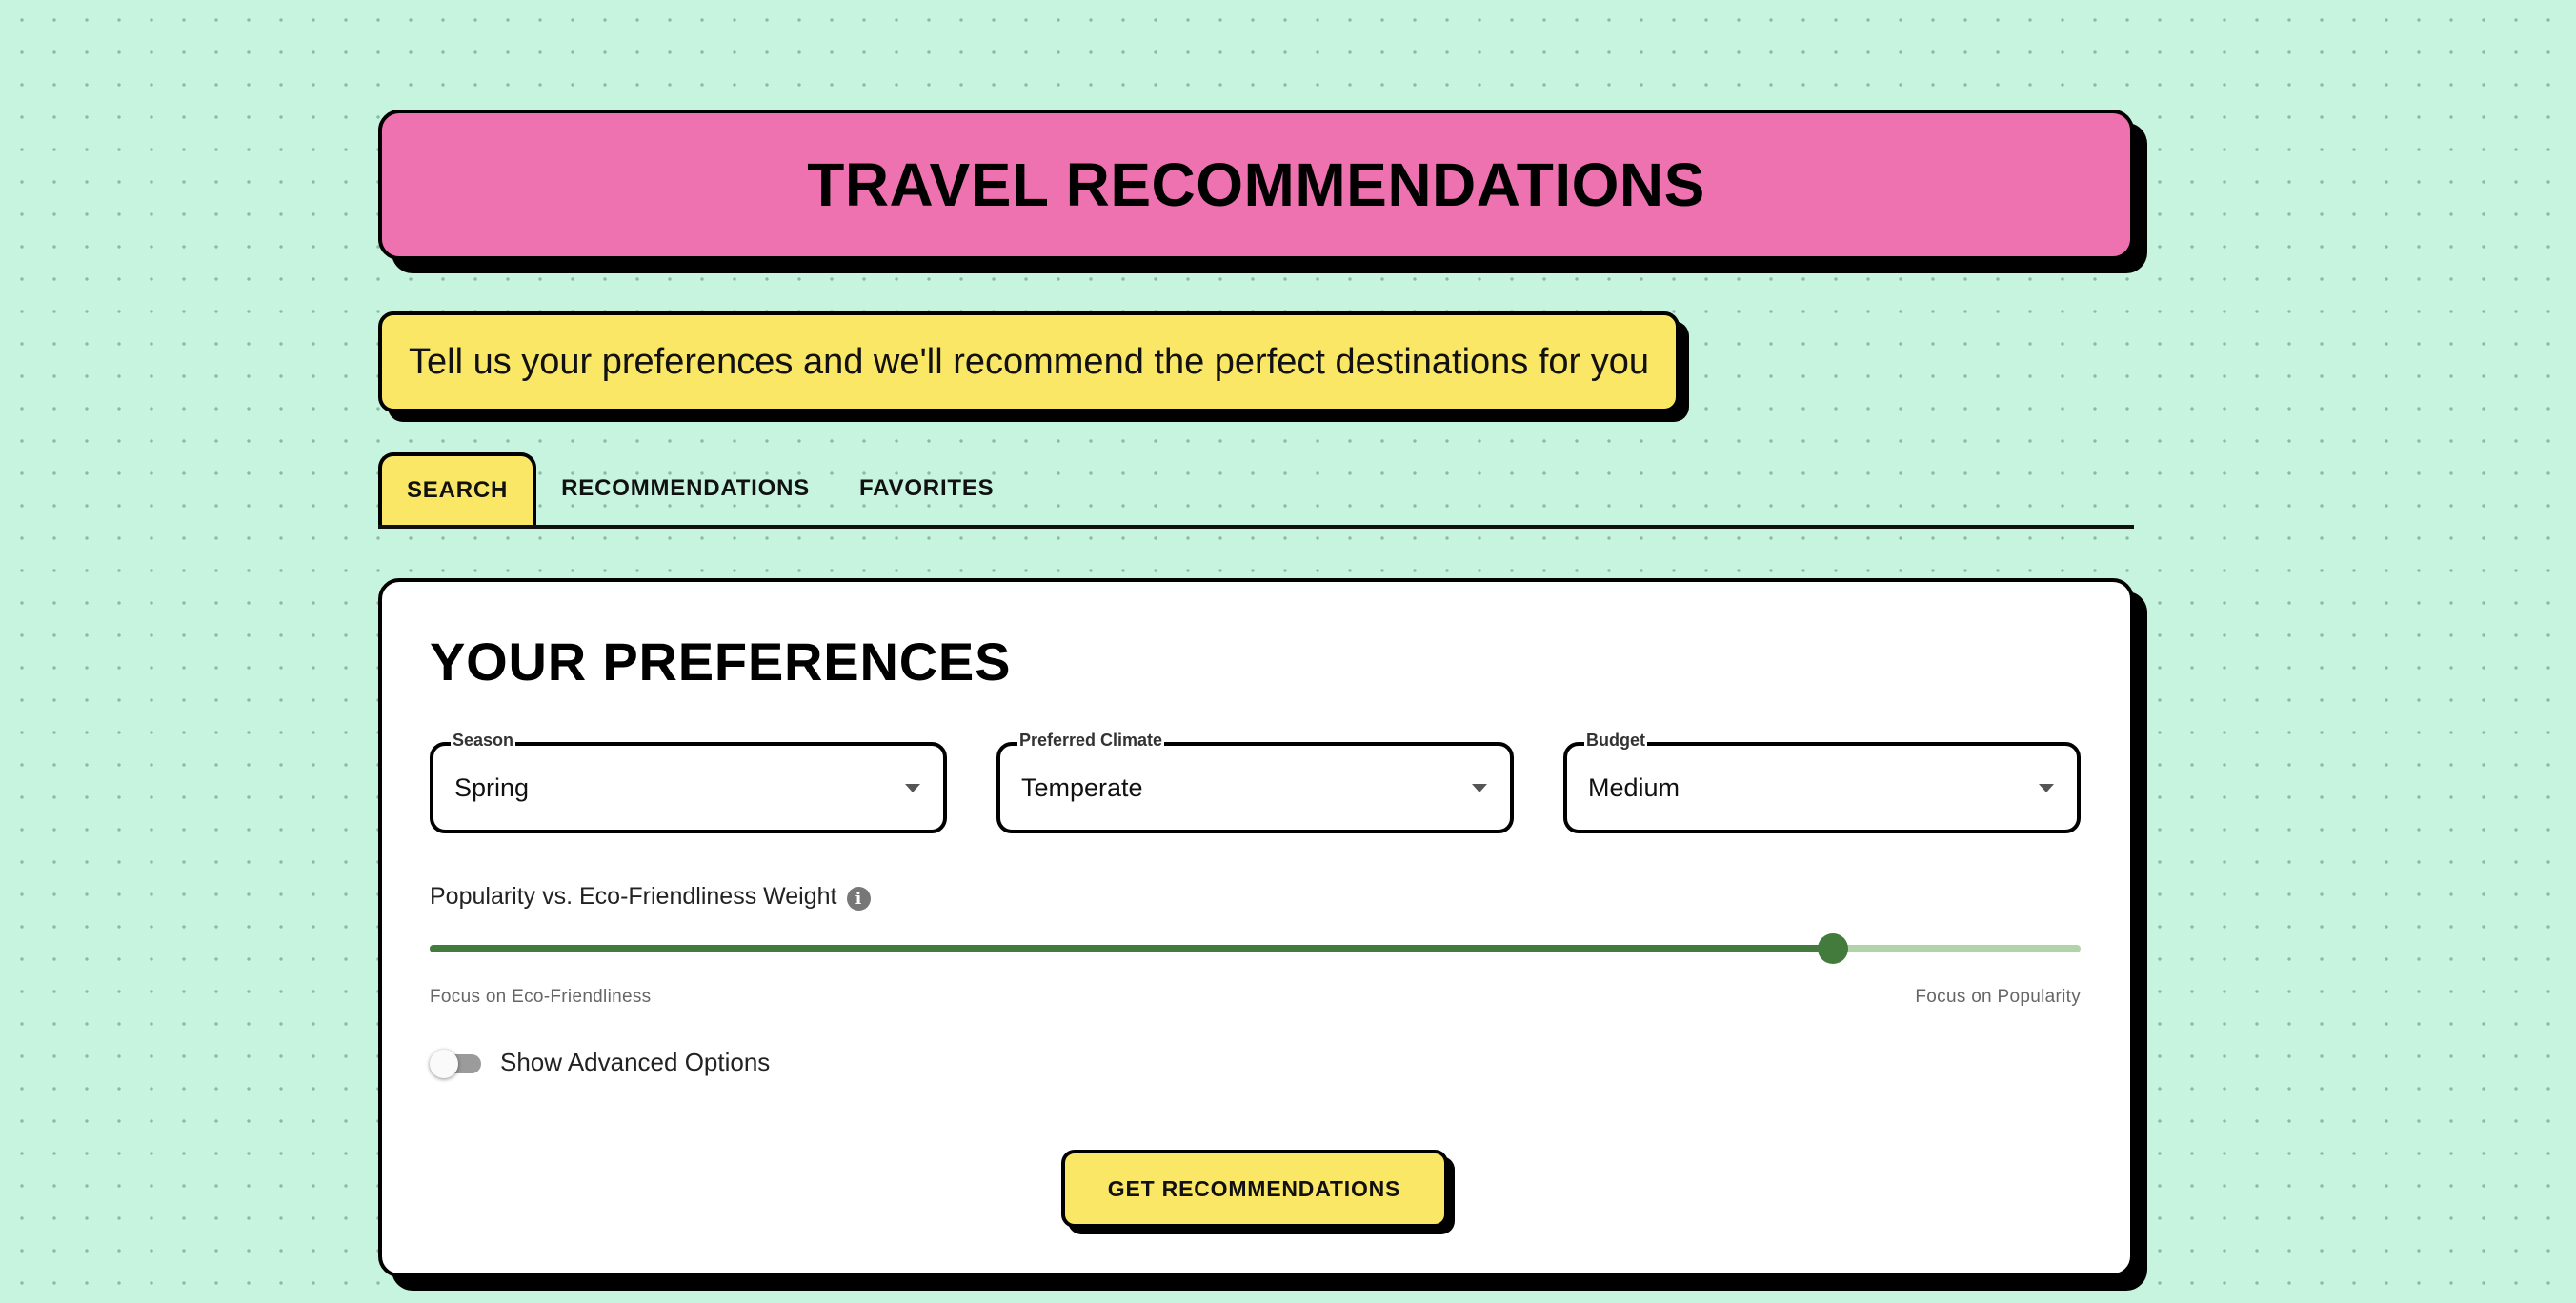  I want to click on budget-select-group: Budget Medium, so click(1822, 782).